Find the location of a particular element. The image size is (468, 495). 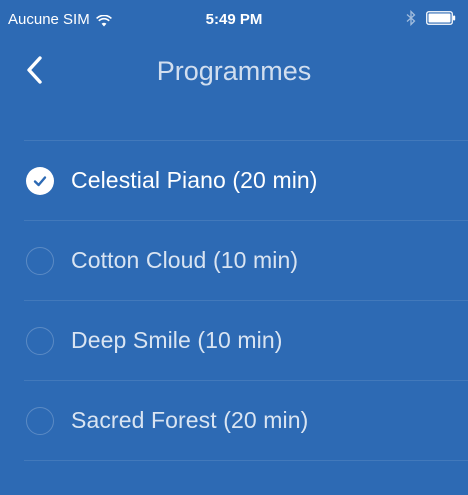

status-right is located at coordinates (431, 18).